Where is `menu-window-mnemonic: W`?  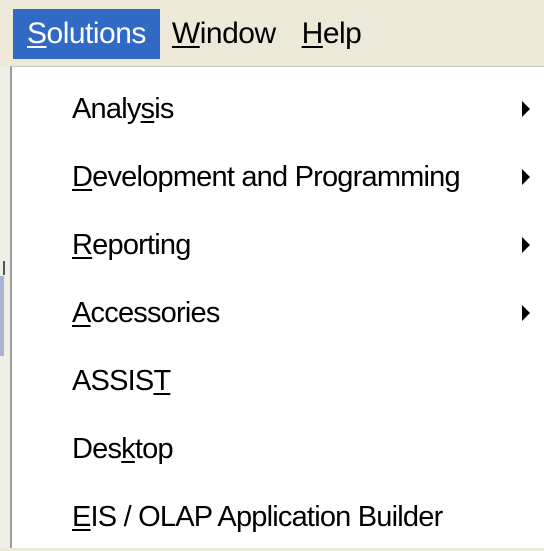 menu-window-mnemonic: W is located at coordinates (185, 33).